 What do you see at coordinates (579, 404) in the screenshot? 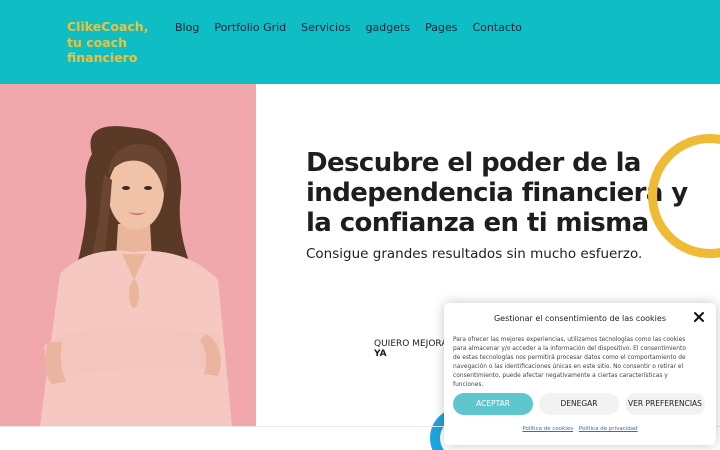
I see `deny-button: DENEGAR` at bounding box center [579, 404].